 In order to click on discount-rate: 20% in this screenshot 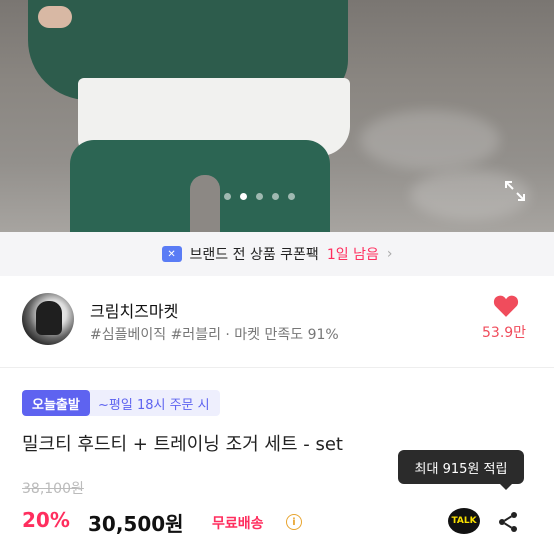, I will do `click(46, 520)`.